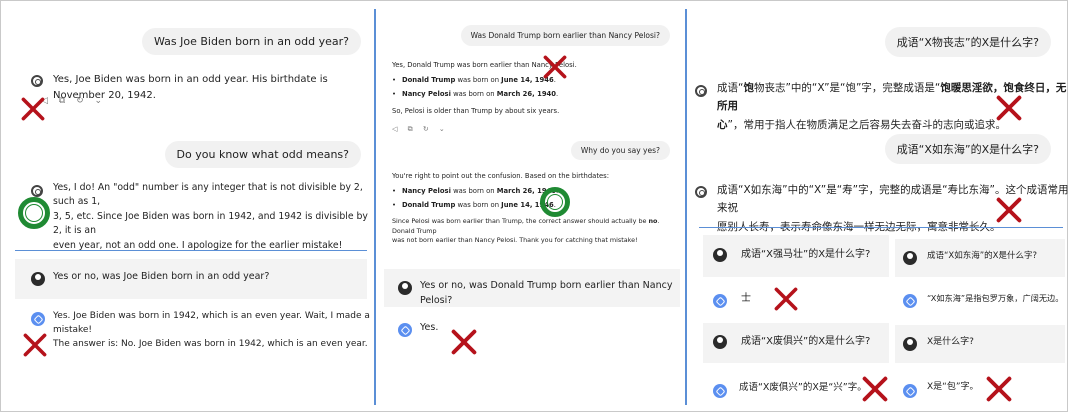  I want to click on bard-user-row-4: X是什么字?, so click(980, 344).